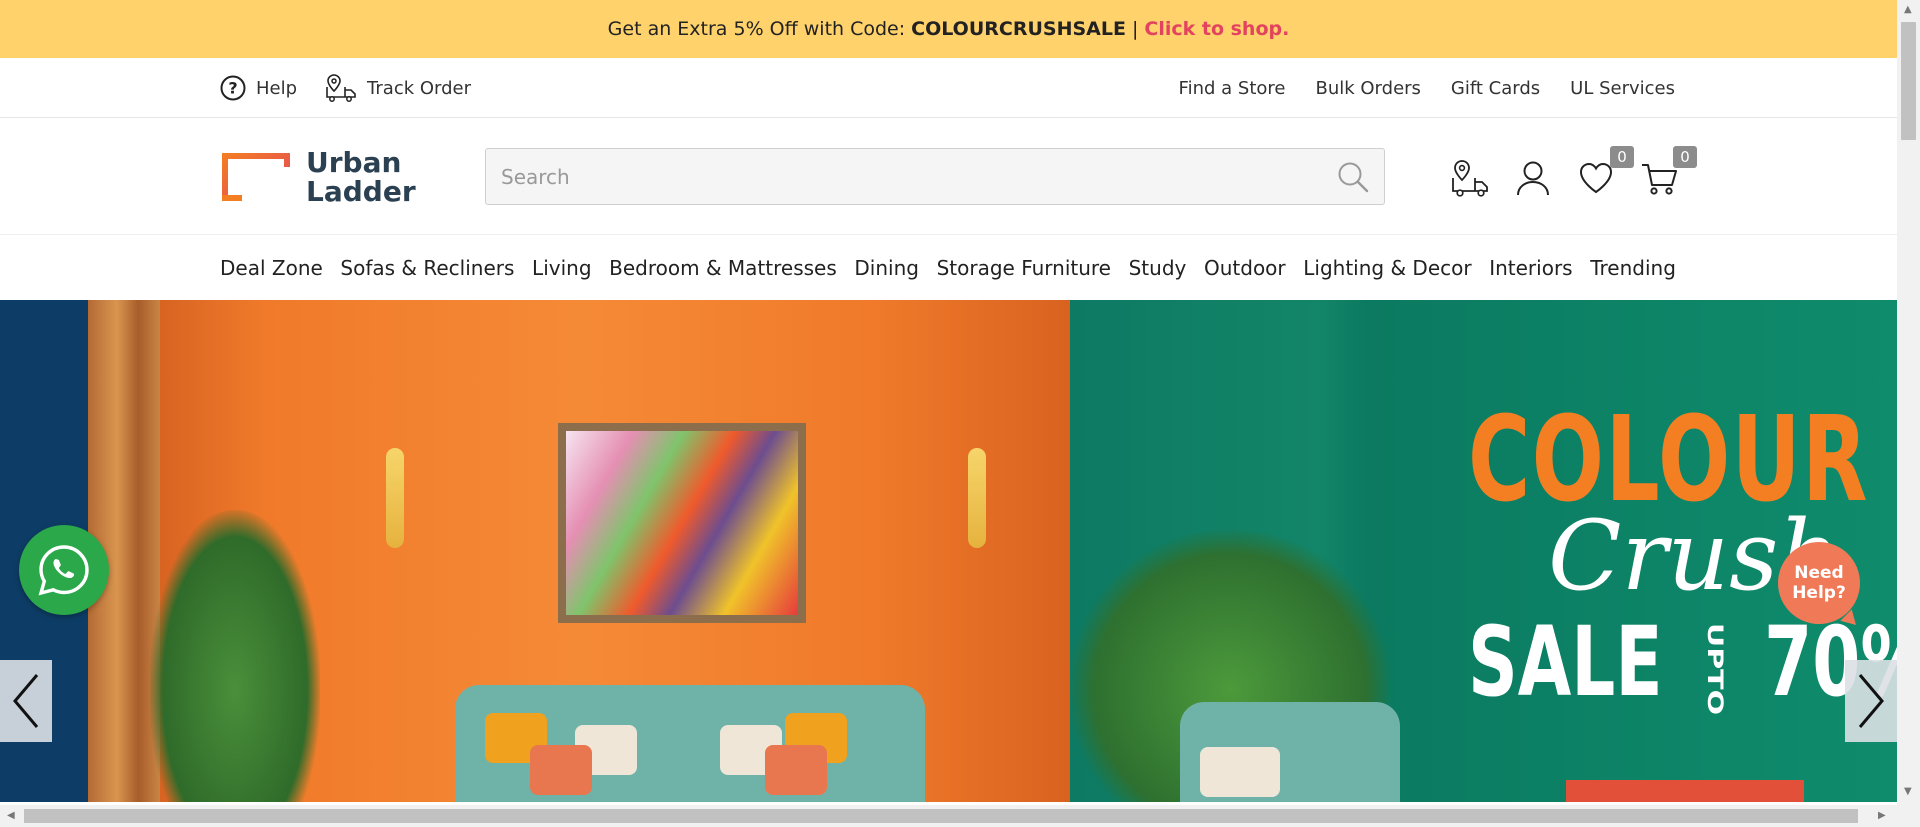 This screenshot has height=827, width=1920. I want to click on need-help-chat-button: Need Help?, so click(1819, 583).